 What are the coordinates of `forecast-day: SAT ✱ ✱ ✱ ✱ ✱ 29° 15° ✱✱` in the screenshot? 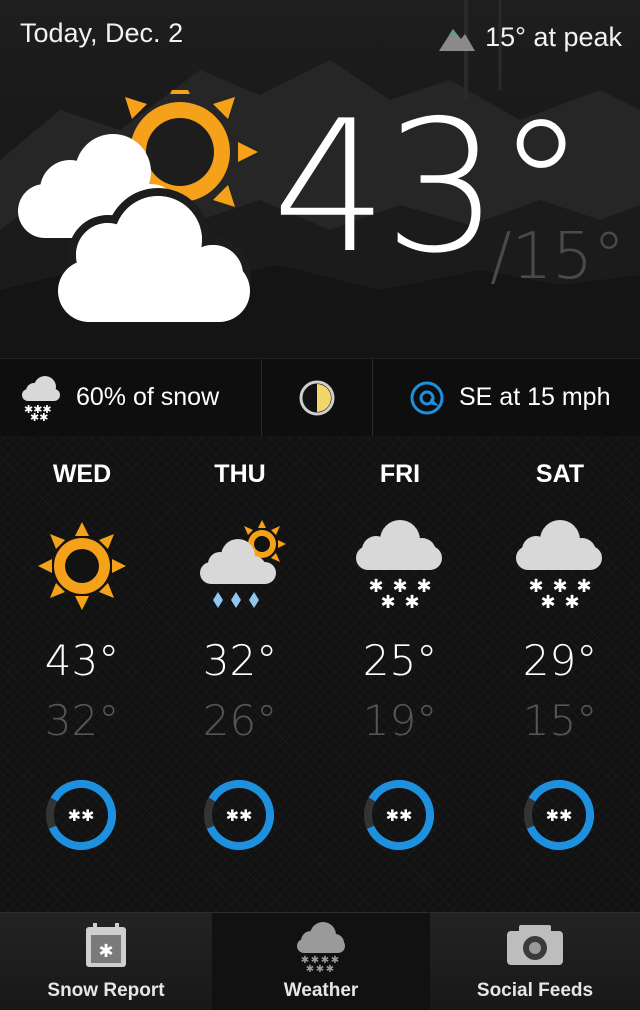 It's located at (560, 674).